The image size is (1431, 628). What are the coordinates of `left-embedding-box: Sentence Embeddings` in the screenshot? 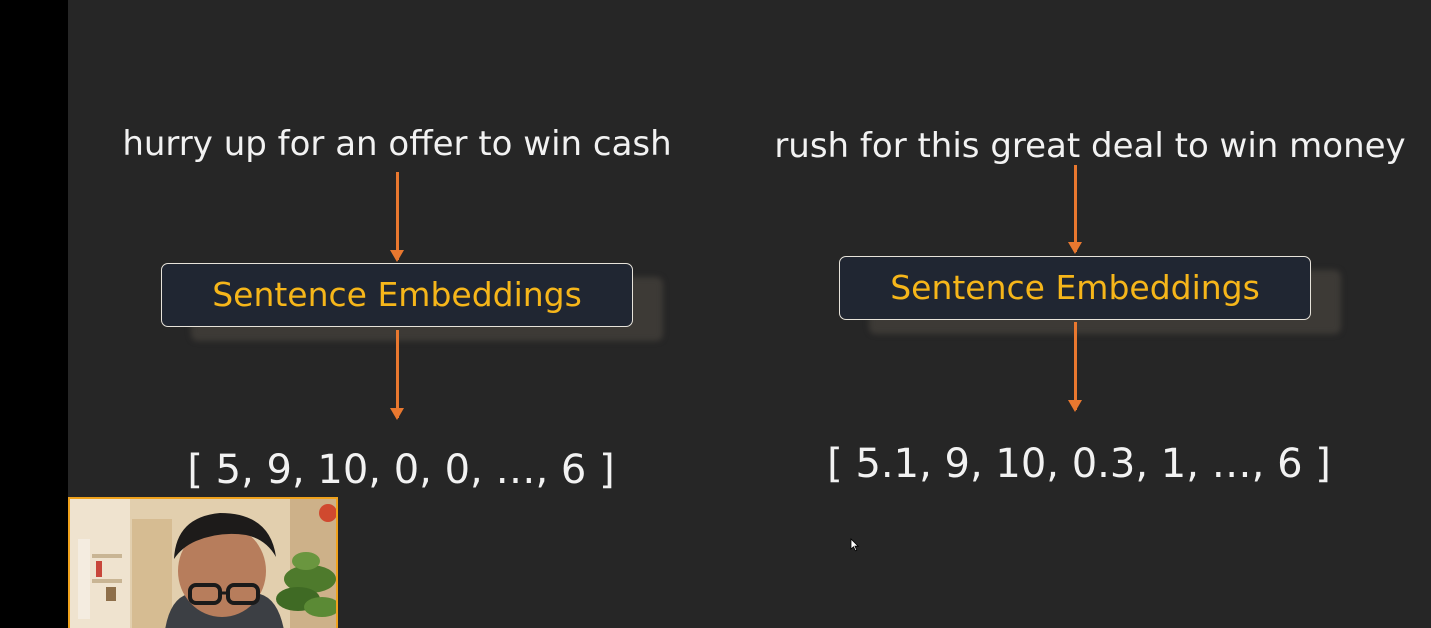 It's located at (397, 295).